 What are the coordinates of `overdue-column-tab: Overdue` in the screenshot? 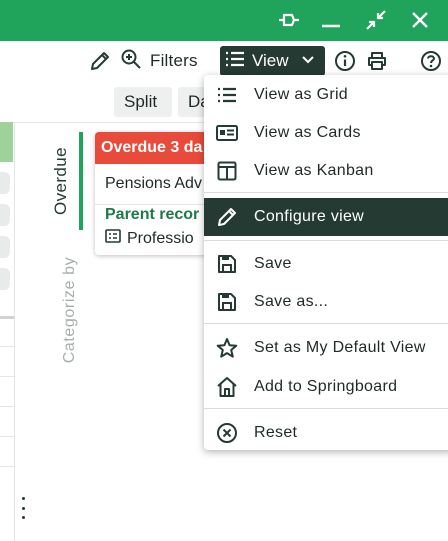 It's located at (61, 181).